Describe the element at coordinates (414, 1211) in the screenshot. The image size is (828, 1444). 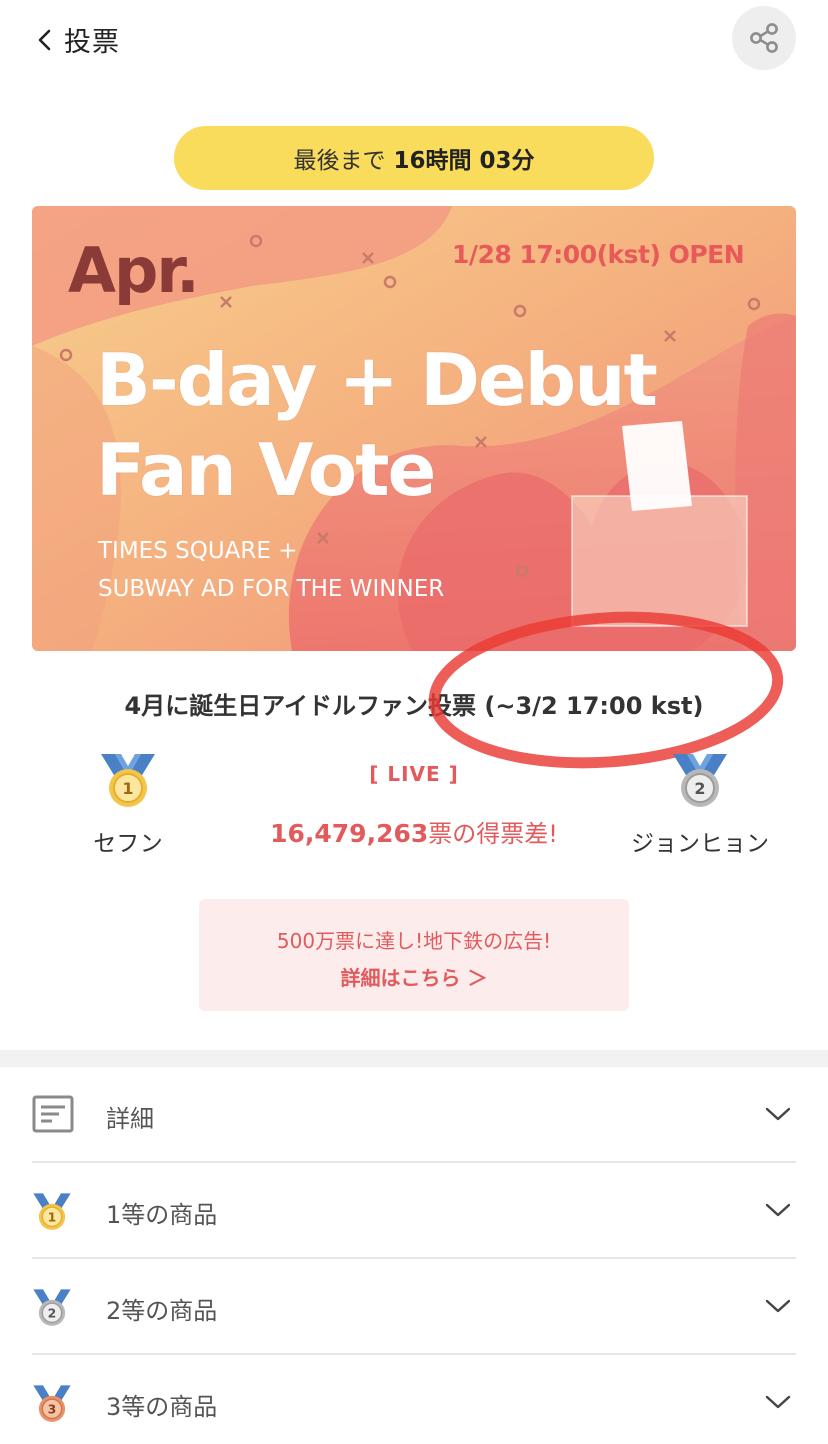
I see `accordion-first-prize: 1 1等の商品` at that location.